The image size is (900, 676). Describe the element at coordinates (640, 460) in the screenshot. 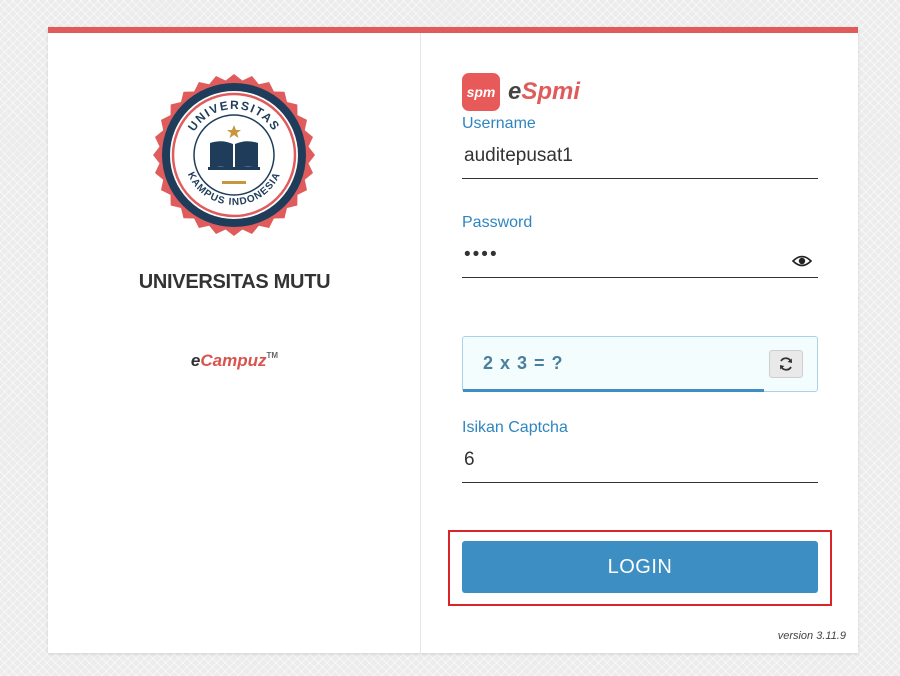

I see `captcha-input` at that location.